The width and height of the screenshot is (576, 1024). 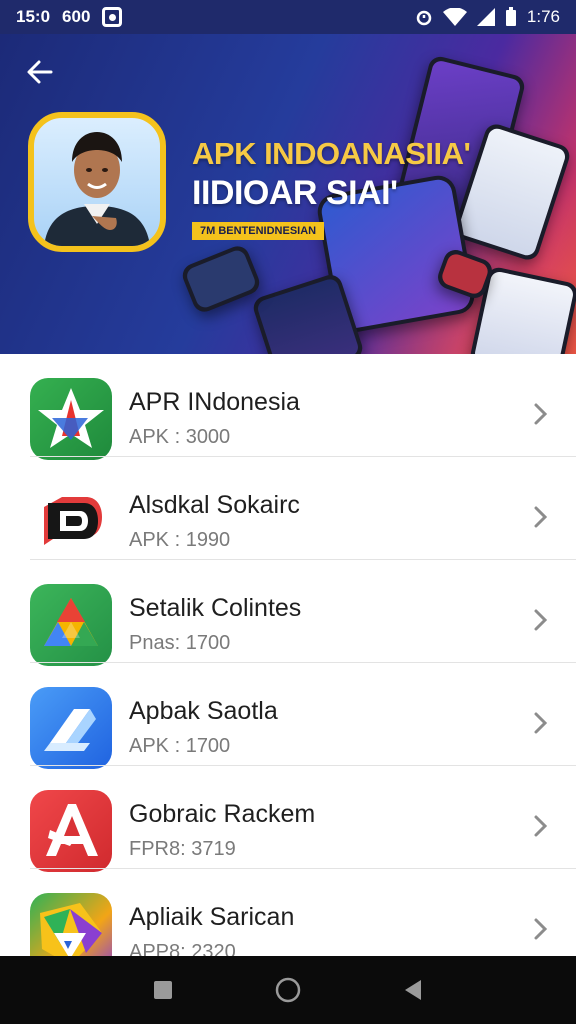 What do you see at coordinates (180, 643) in the screenshot?
I see `app-meta: Pnas: 1700` at bounding box center [180, 643].